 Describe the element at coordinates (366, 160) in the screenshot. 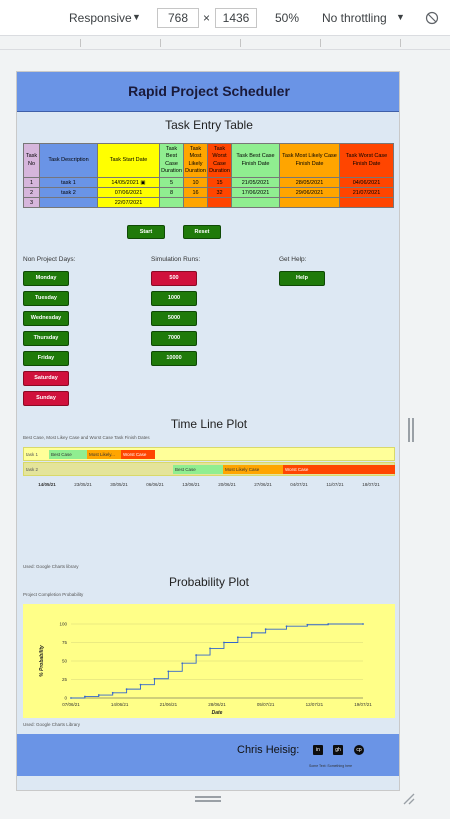

I see `col-header-worst-finish: Task Worst Case Finish Date` at that location.